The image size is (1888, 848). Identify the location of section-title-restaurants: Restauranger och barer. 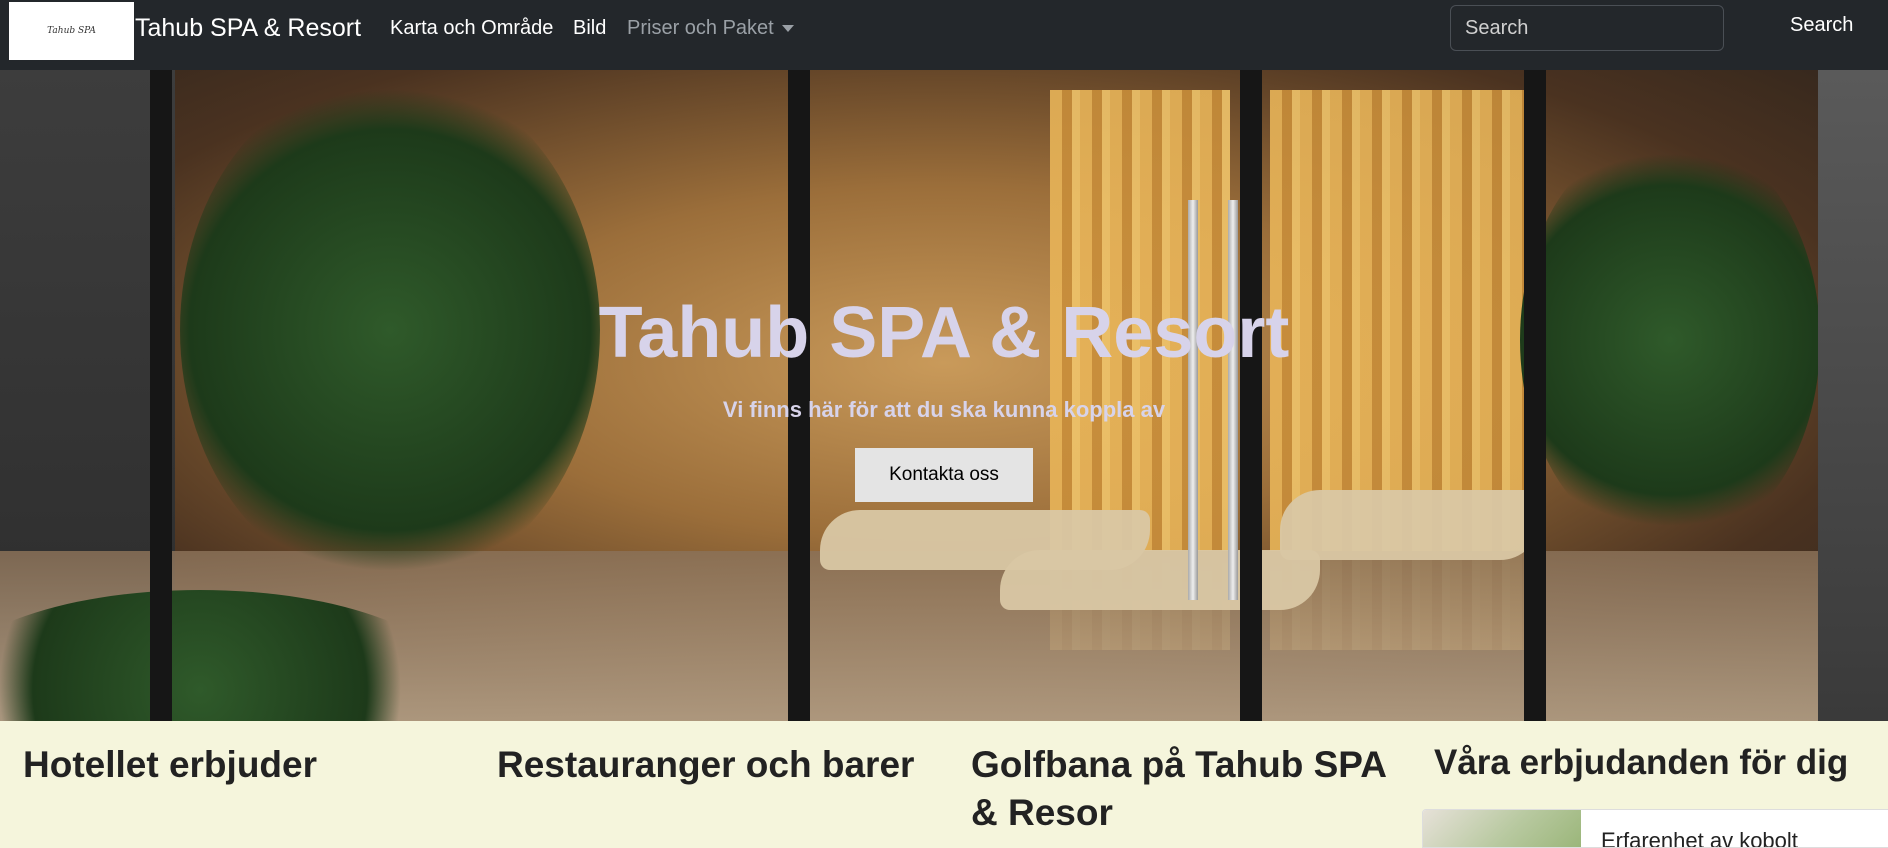
(706, 764).